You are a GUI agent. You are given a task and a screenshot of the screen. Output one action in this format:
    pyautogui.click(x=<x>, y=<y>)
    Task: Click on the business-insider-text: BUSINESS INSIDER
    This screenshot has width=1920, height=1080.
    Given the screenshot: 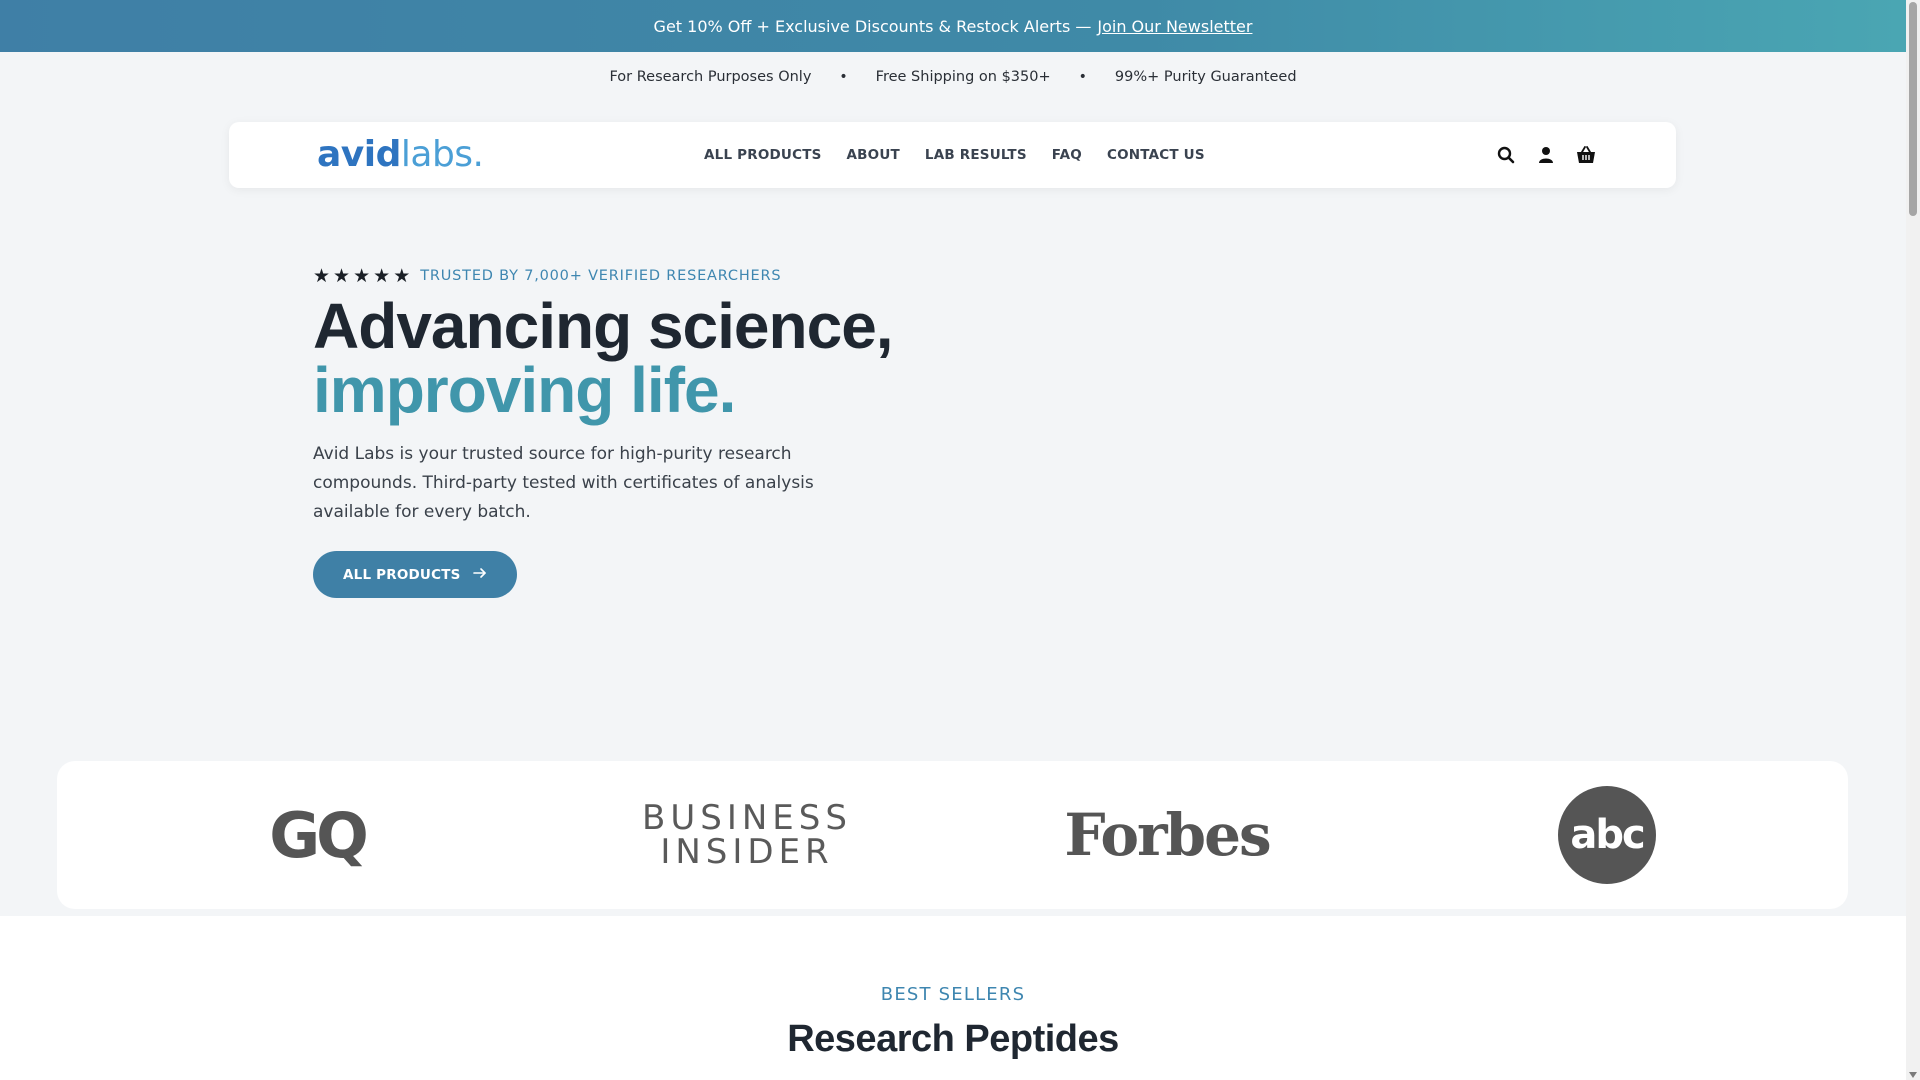 What is the action you would take?
    pyautogui.click(x=747, y=835)
    